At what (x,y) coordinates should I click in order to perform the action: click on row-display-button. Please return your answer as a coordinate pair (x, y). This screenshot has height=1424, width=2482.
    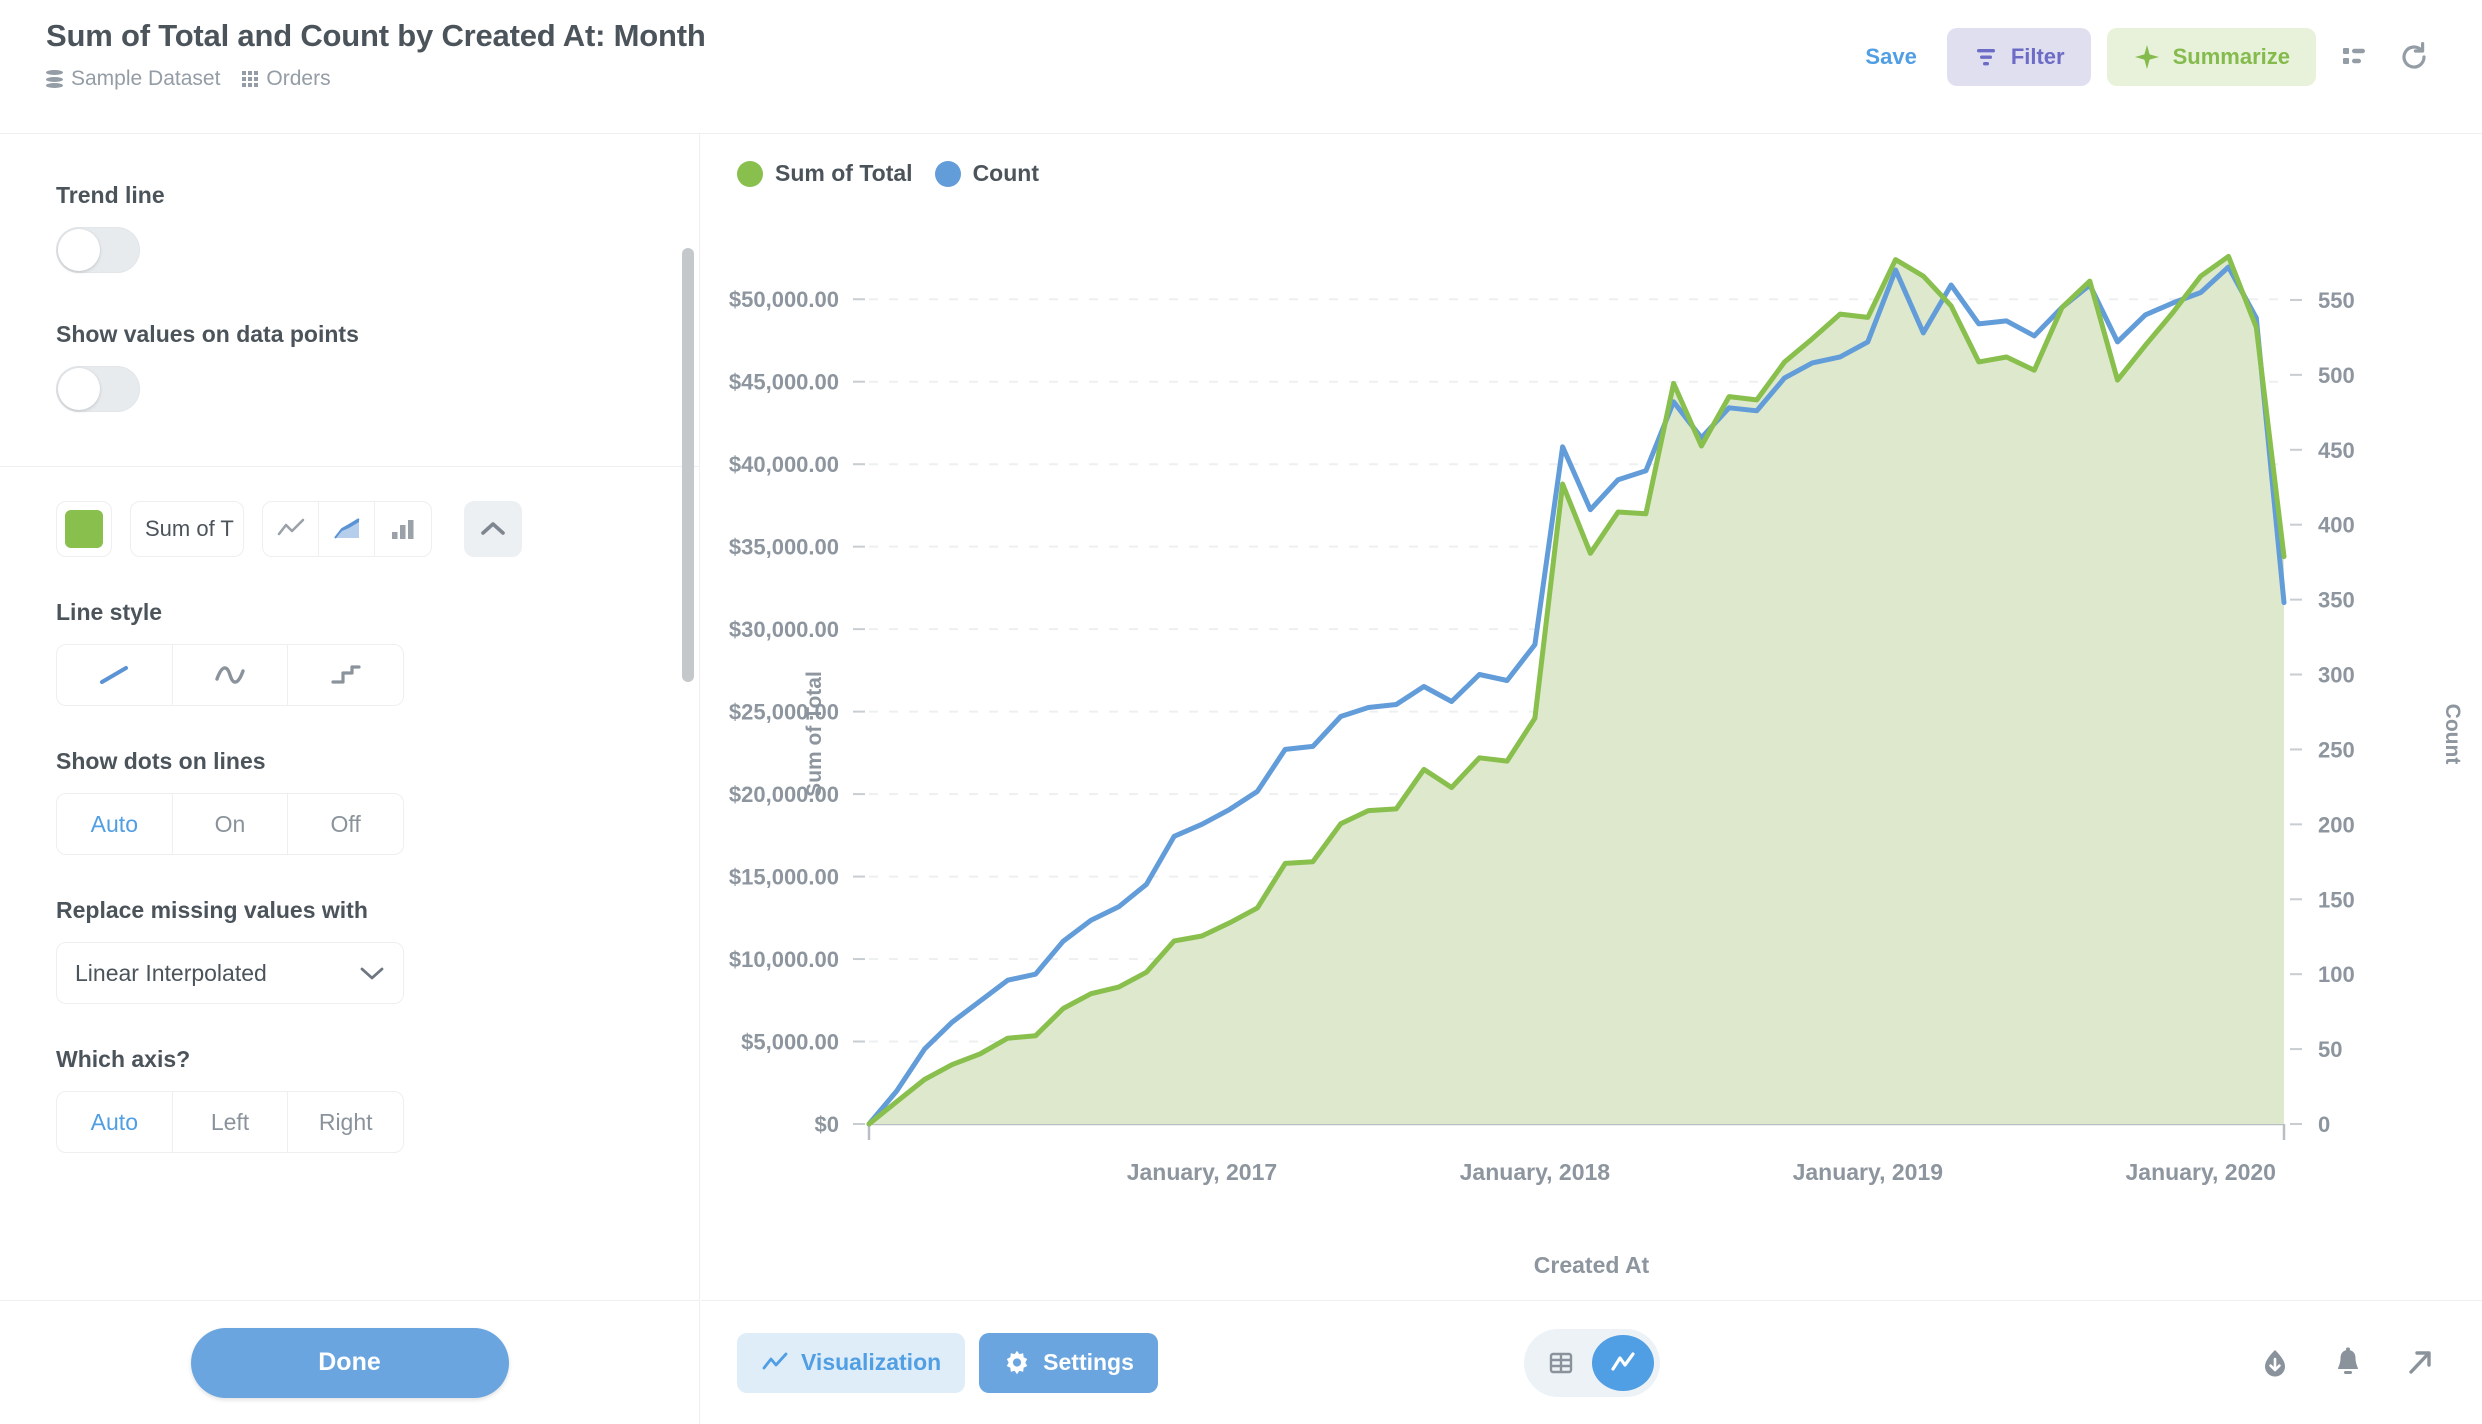
    Looking at the image, I should click on (2354, 57).